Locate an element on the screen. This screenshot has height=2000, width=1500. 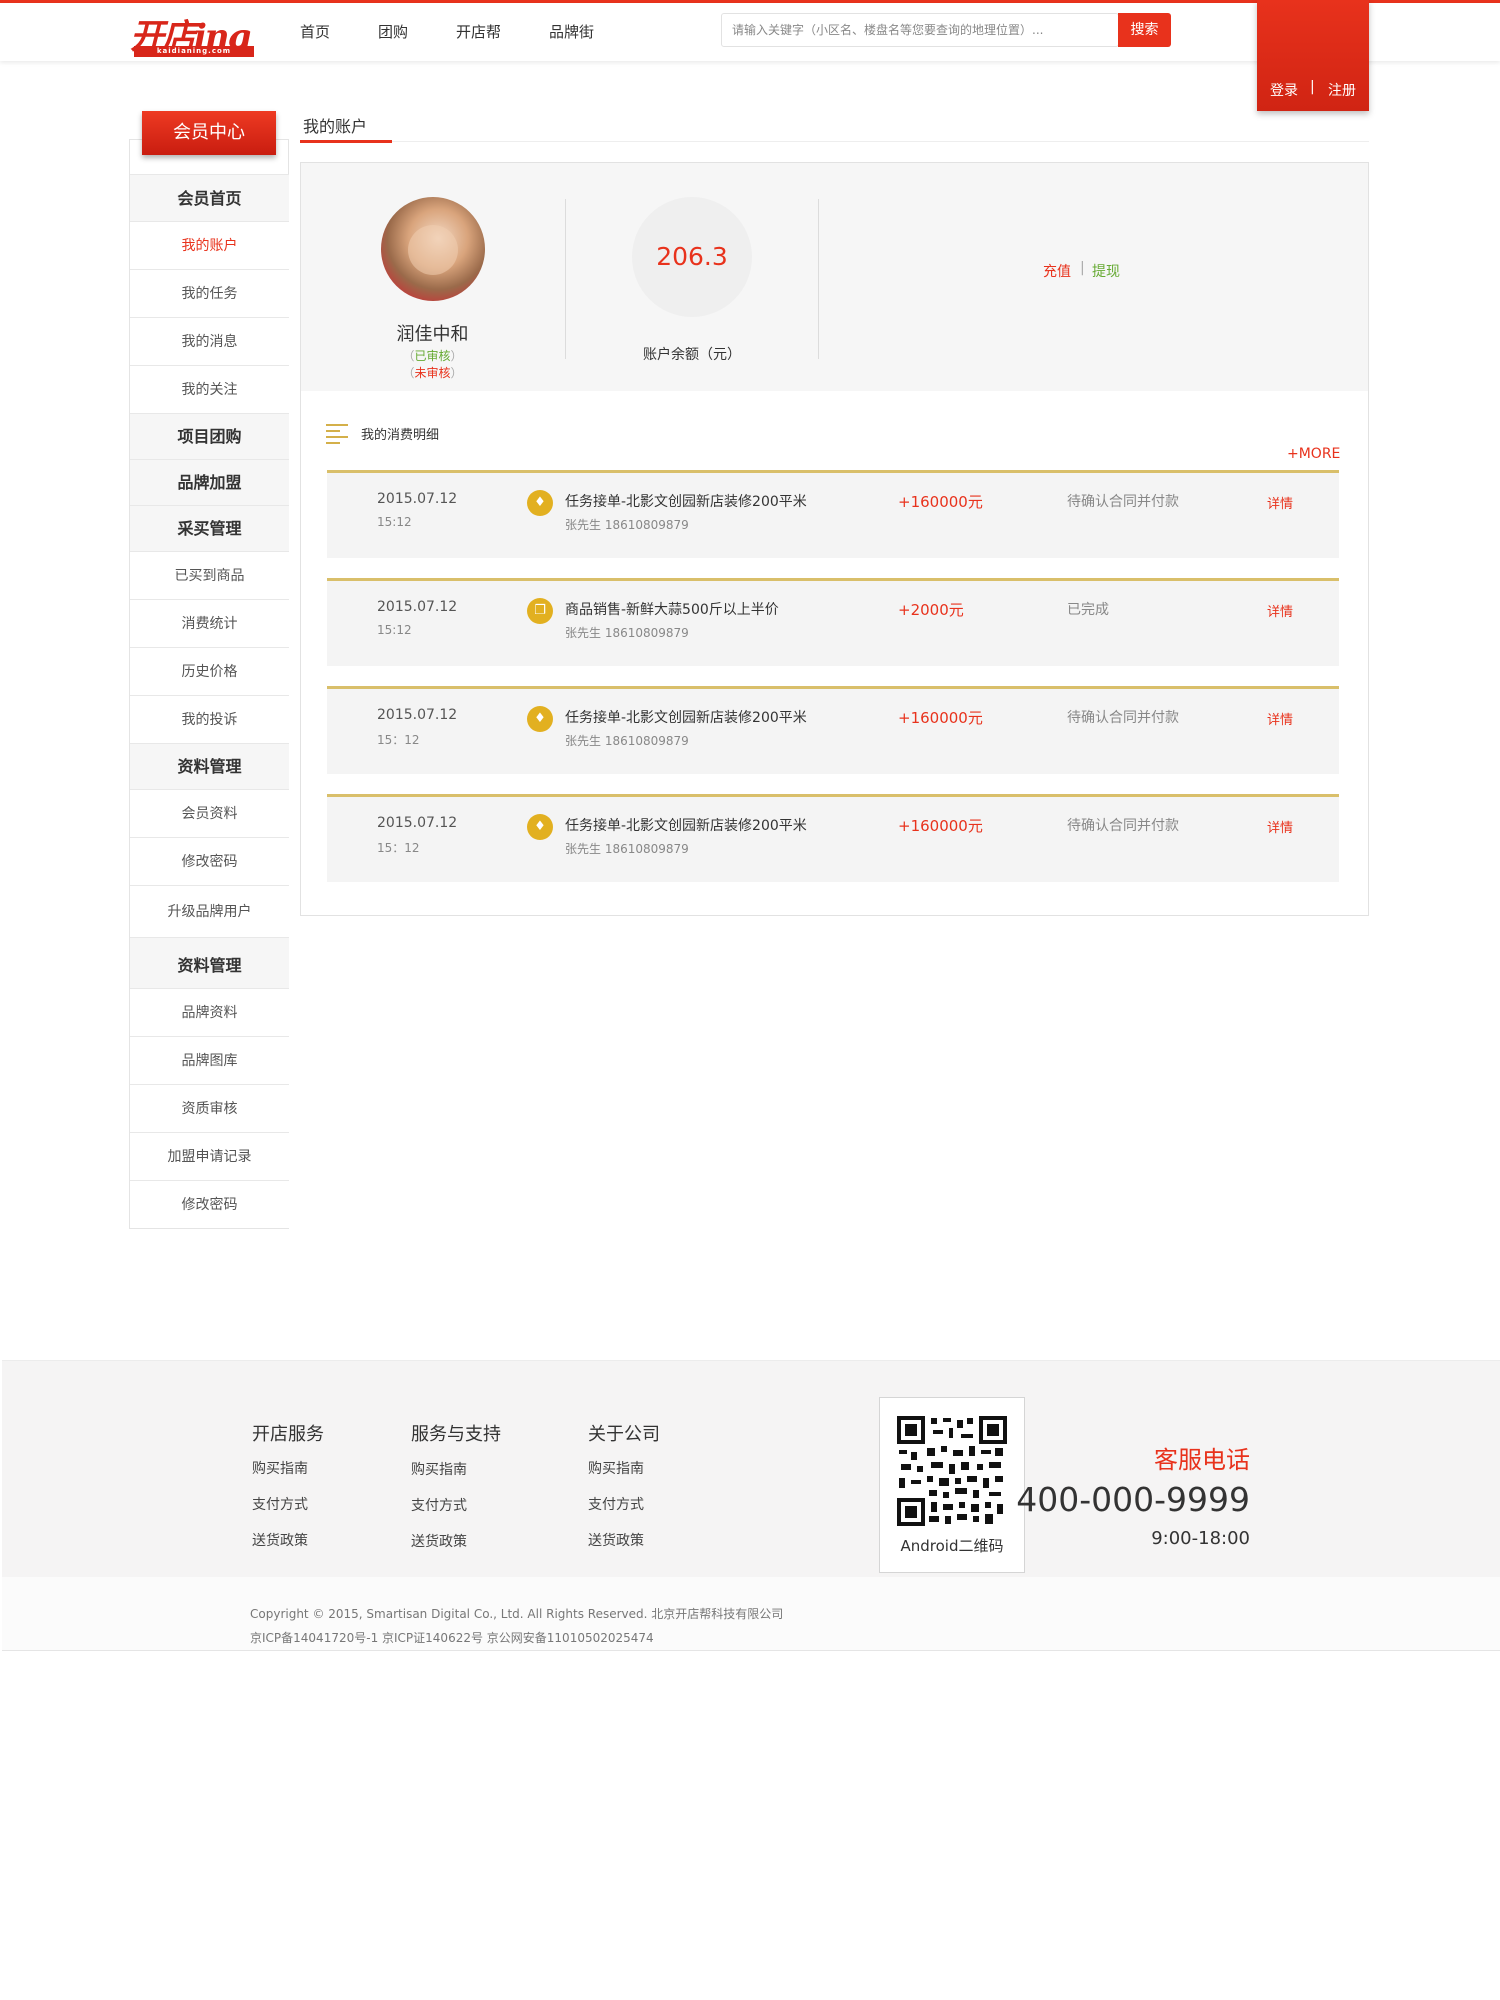
site-logo: 开店ing kaidianing.com is located at coordinates (205, 33).